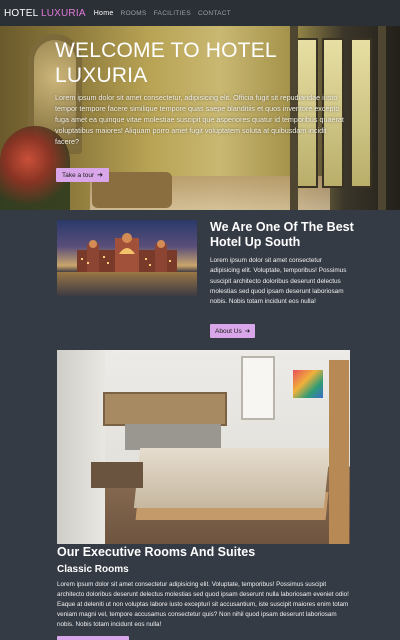  I want to click on brand-accent-text: LUXURIA, so click(63, 13).